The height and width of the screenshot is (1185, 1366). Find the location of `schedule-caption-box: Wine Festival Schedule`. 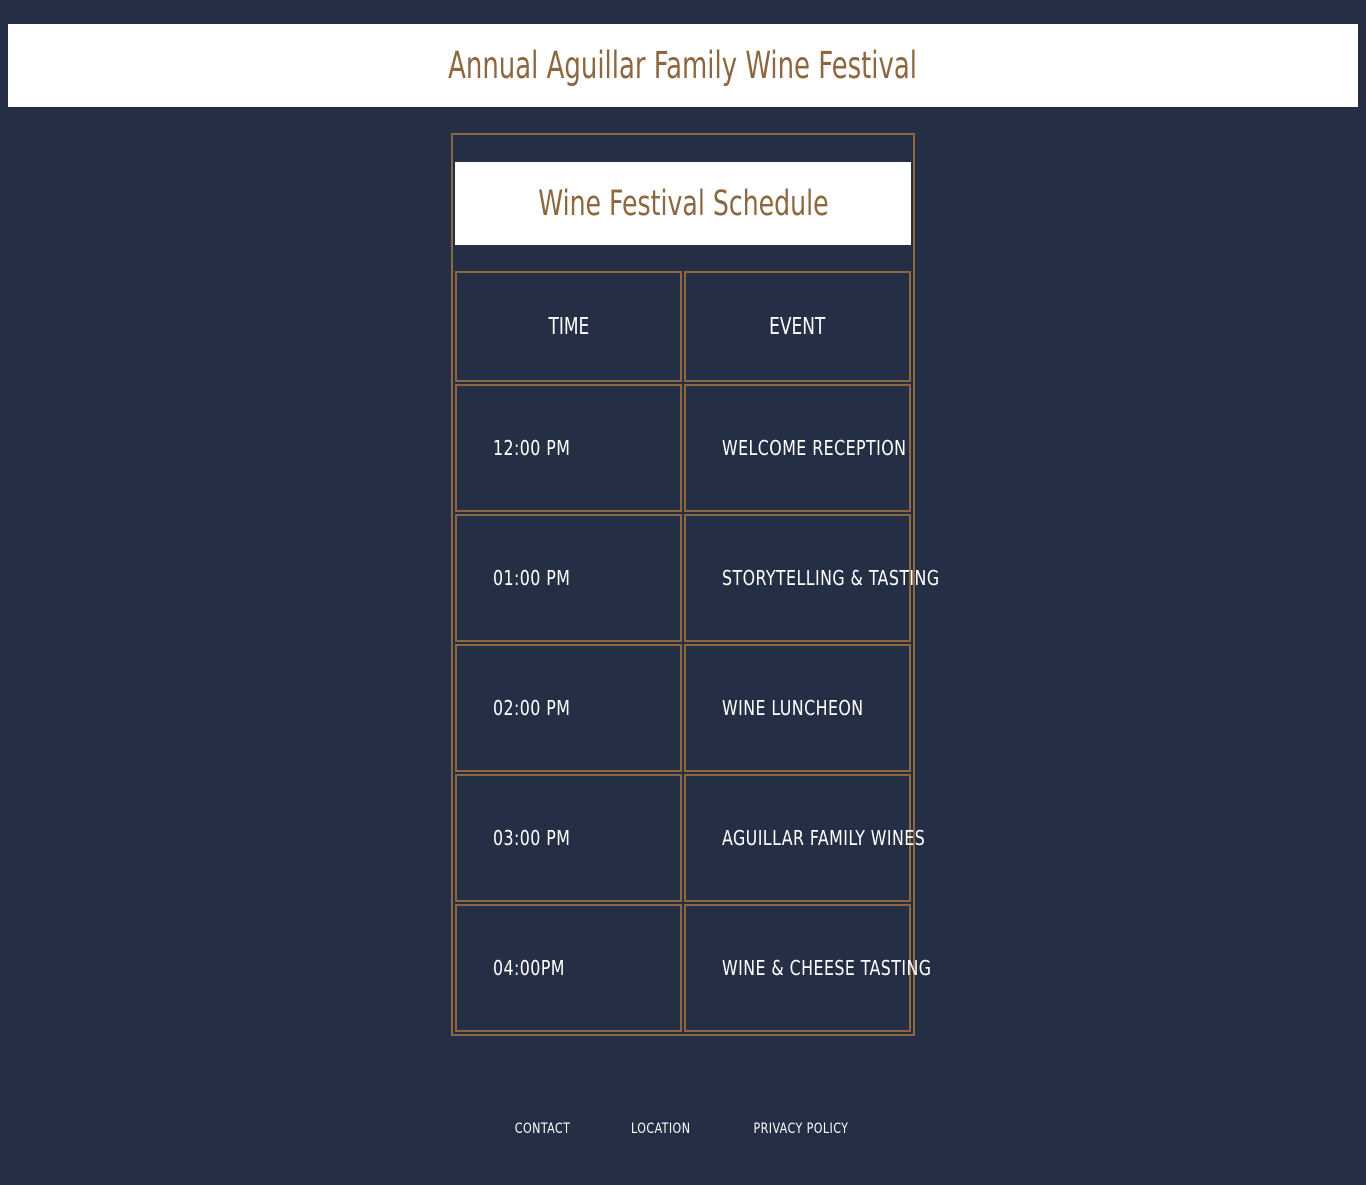

schedule-caption-box: Wine Festival Schedule is located at coordinates (683, 203).